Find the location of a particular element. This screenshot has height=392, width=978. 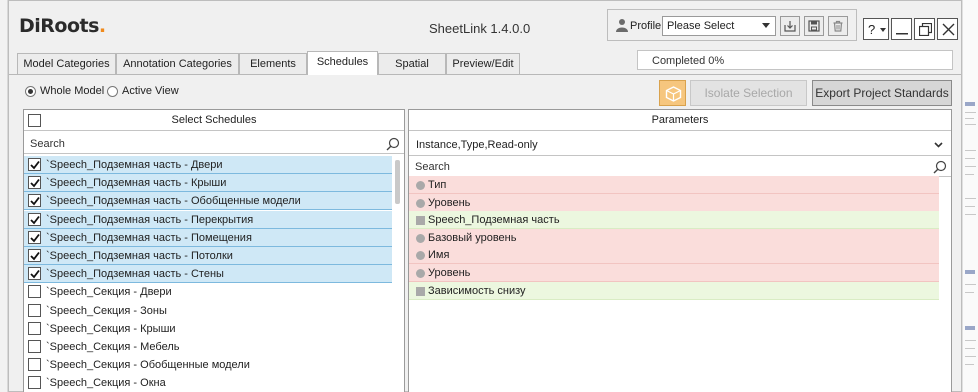

whole-model-radio is located at coordinates (30, 91).